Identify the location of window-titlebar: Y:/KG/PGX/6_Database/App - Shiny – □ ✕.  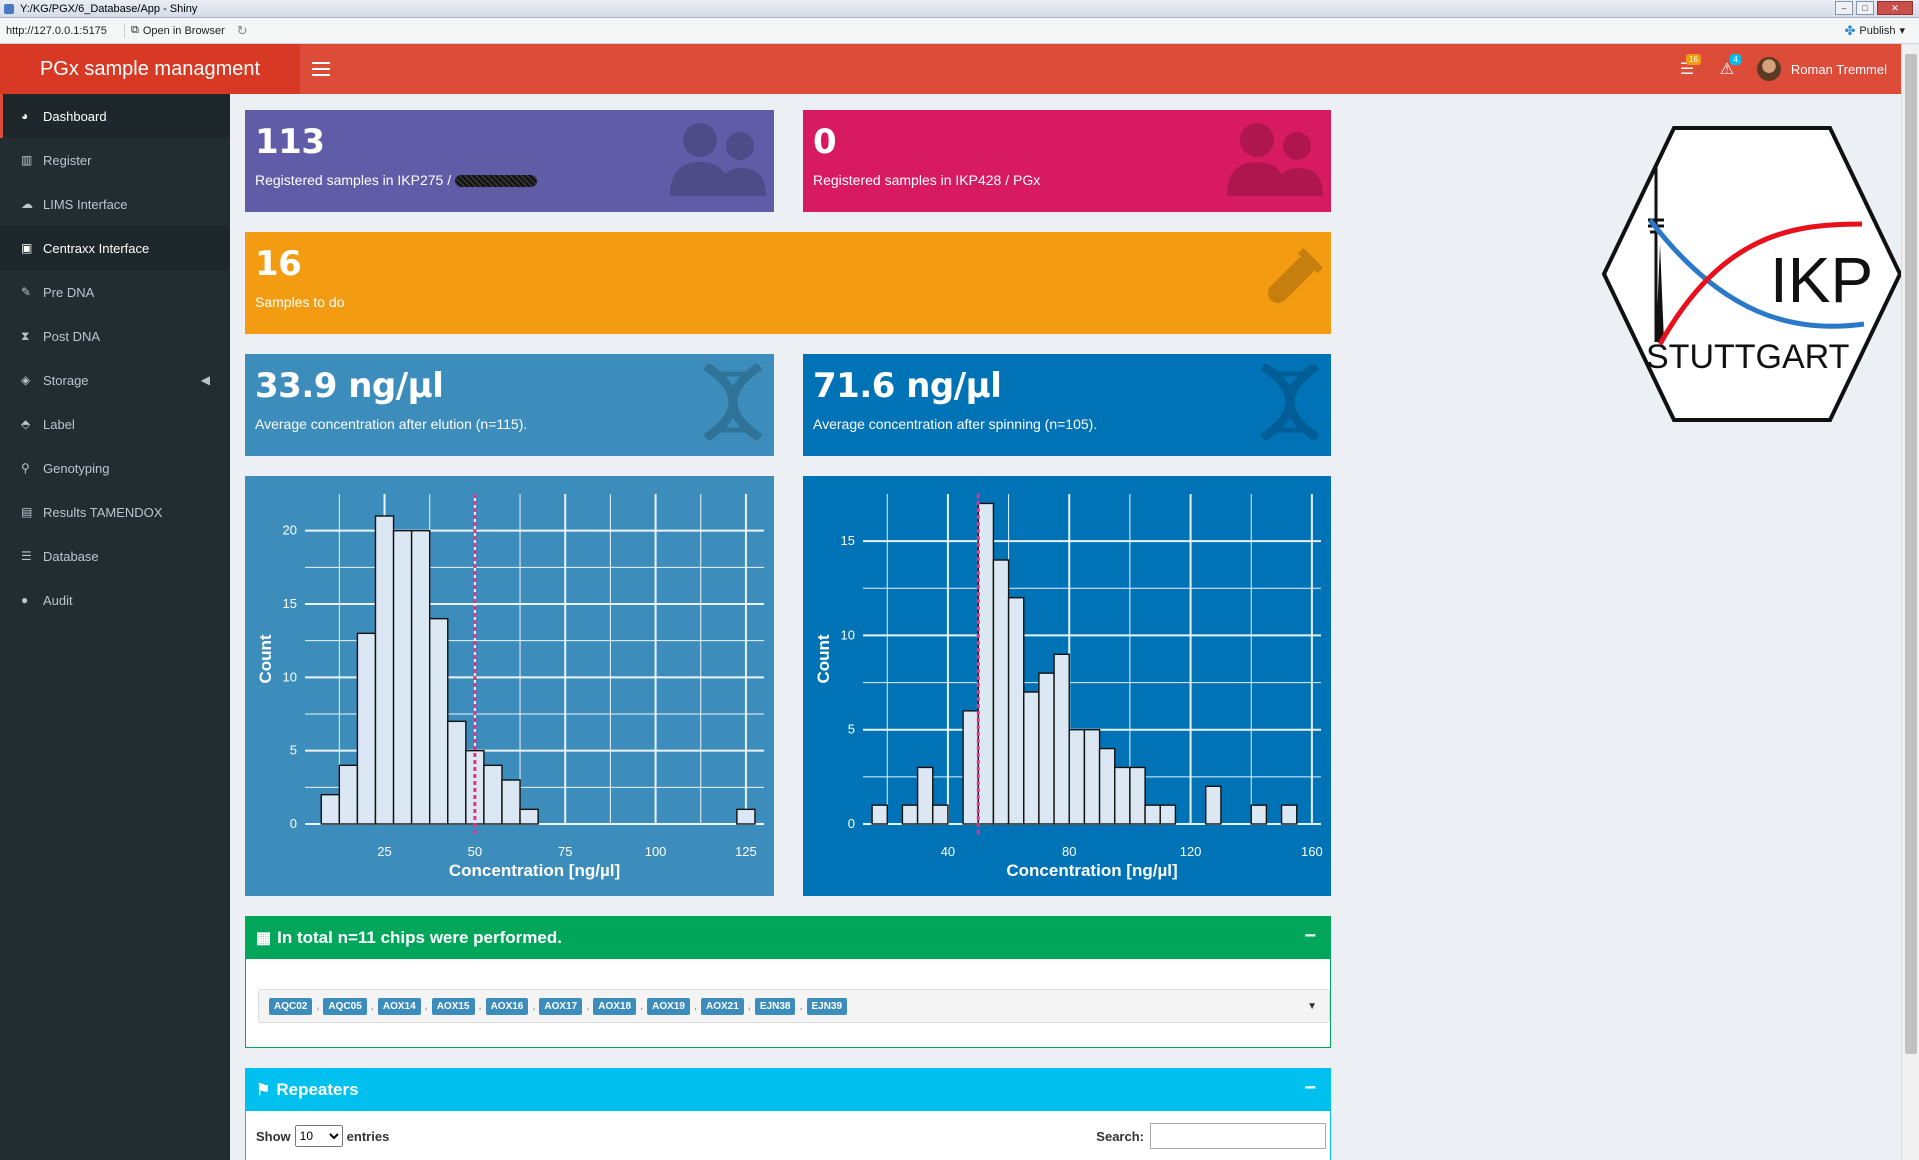
(959, 9).